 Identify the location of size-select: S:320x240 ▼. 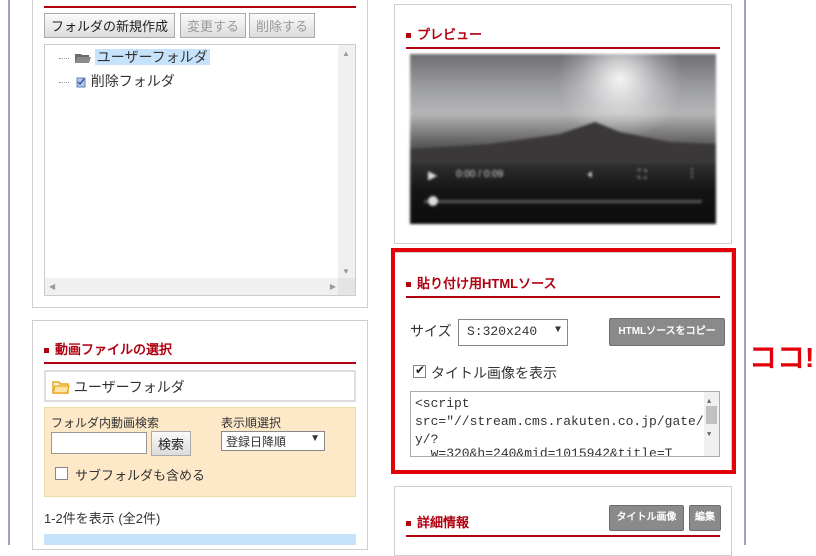
(513, 332).